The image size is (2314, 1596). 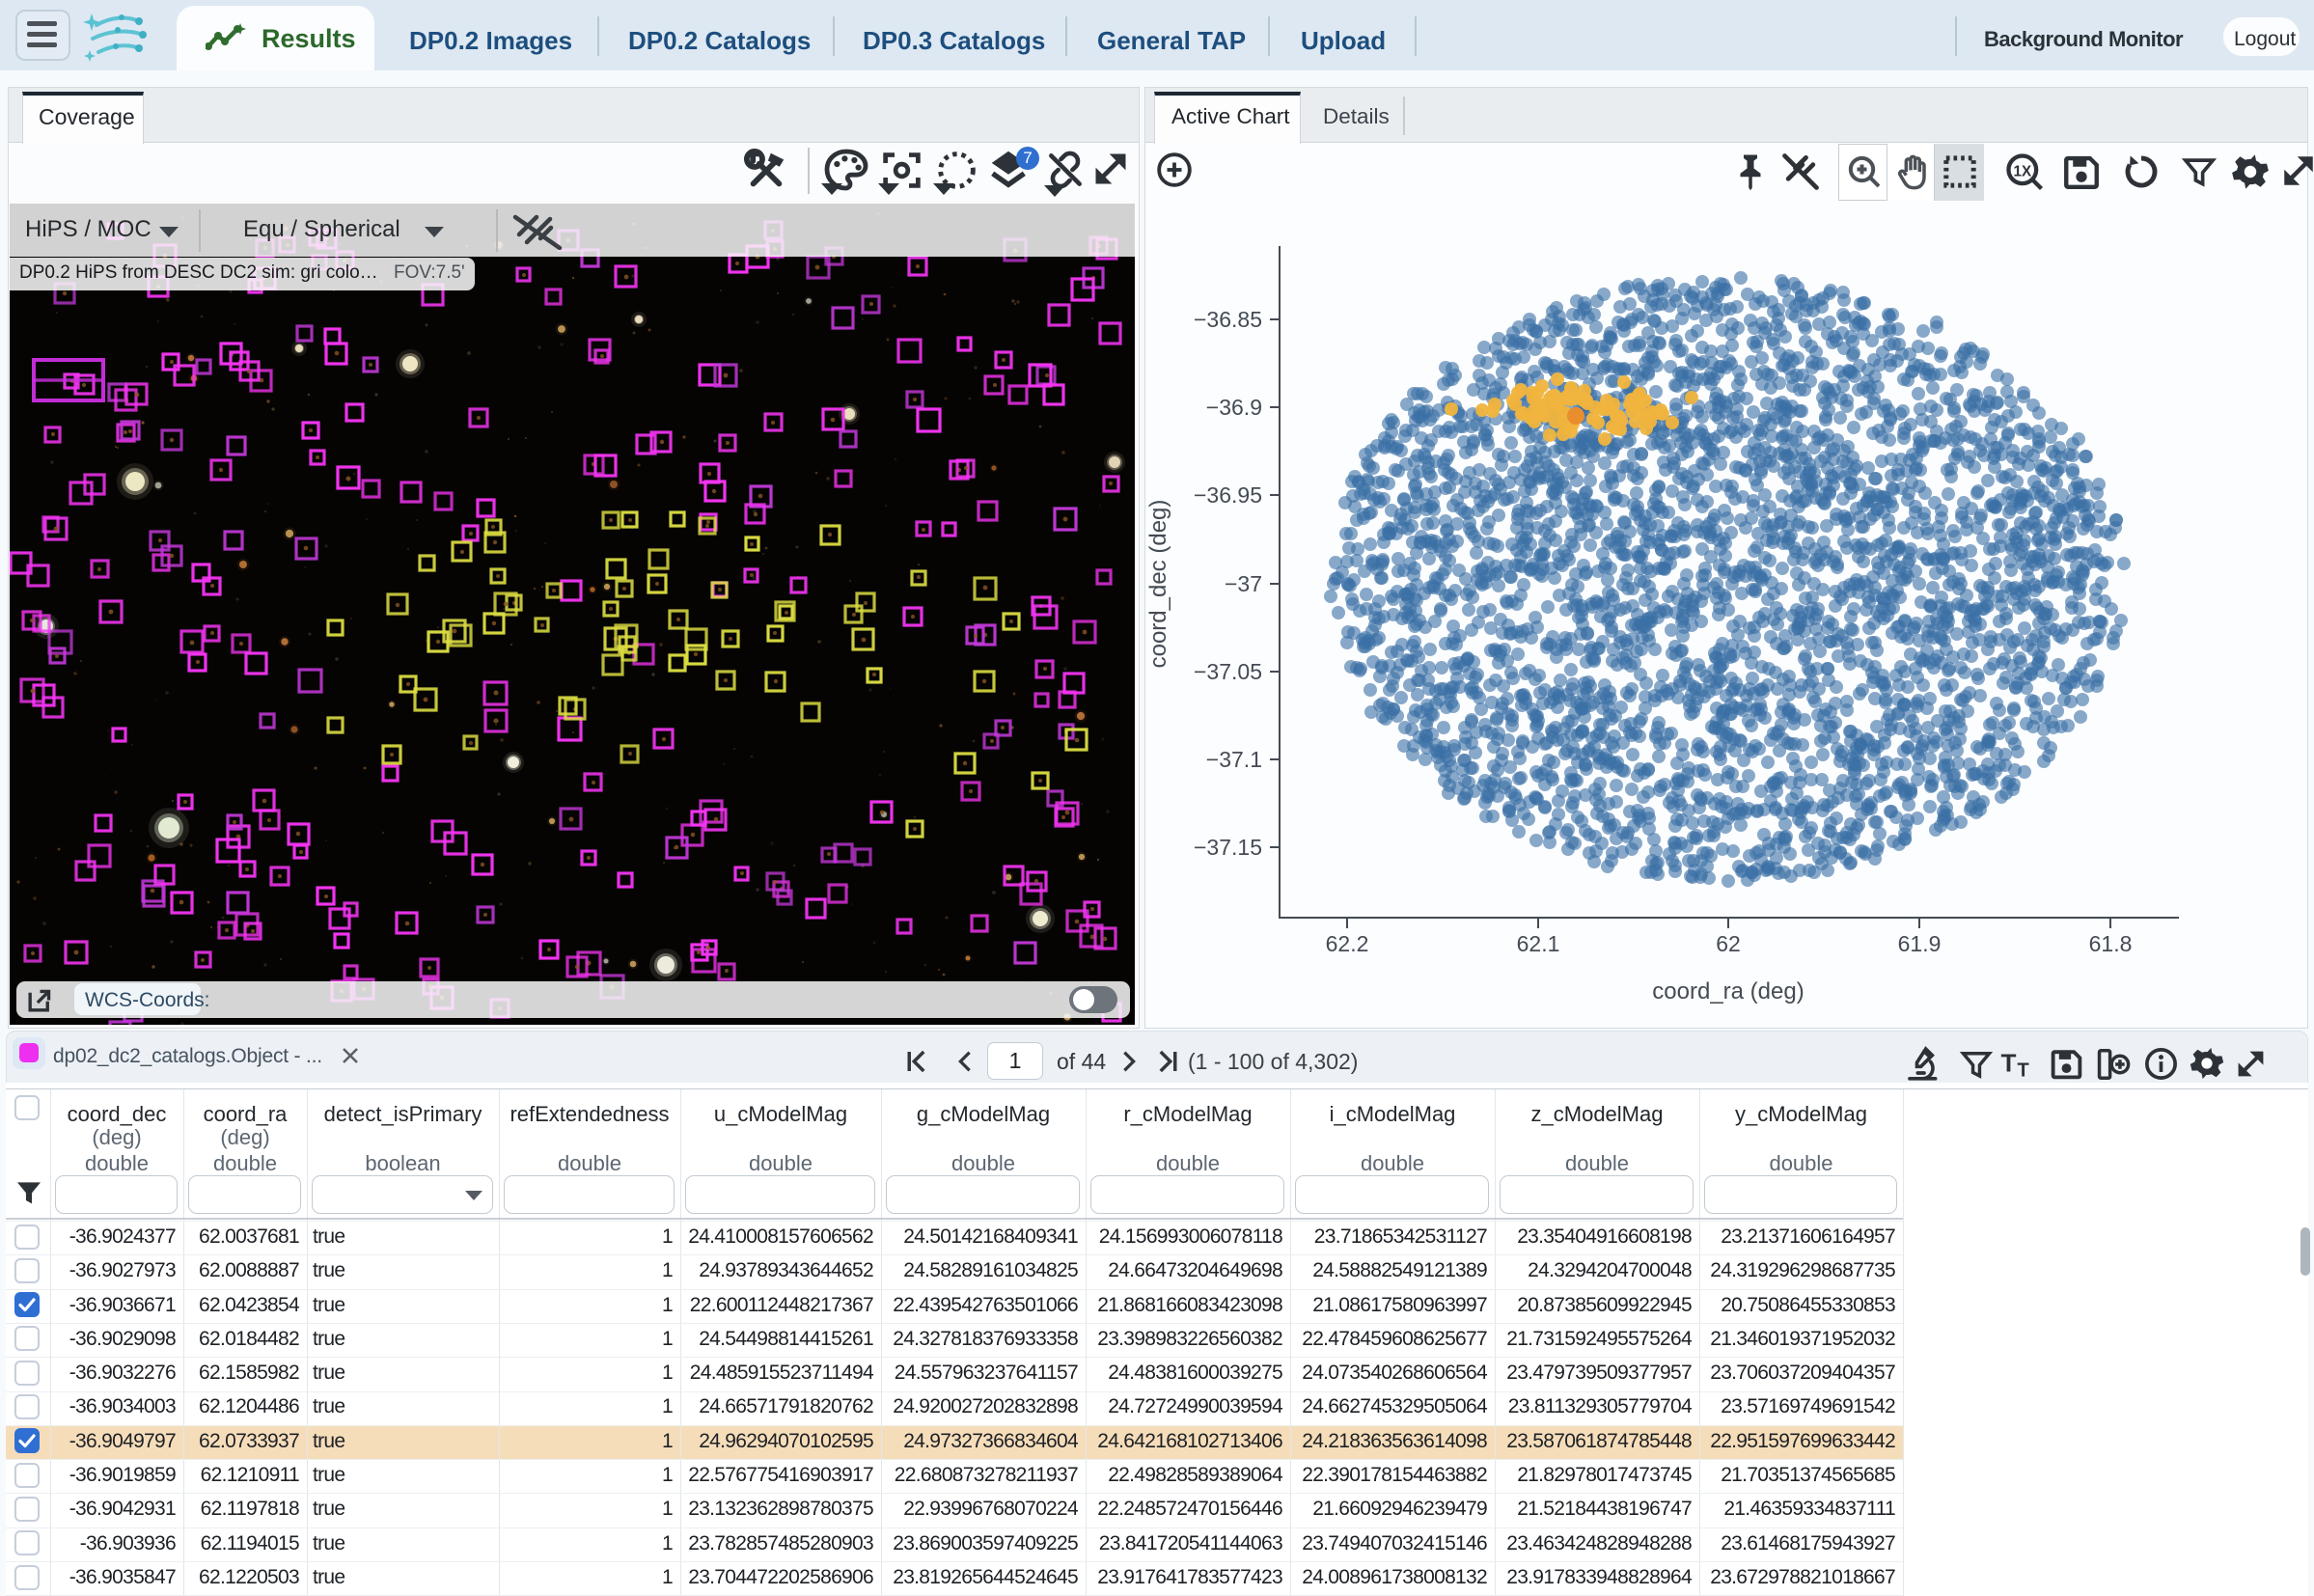 What do you see at coordinates (2023, 171) in the screenshot?
I see `svg-text: 1X` at bounding box center [2023, 171].